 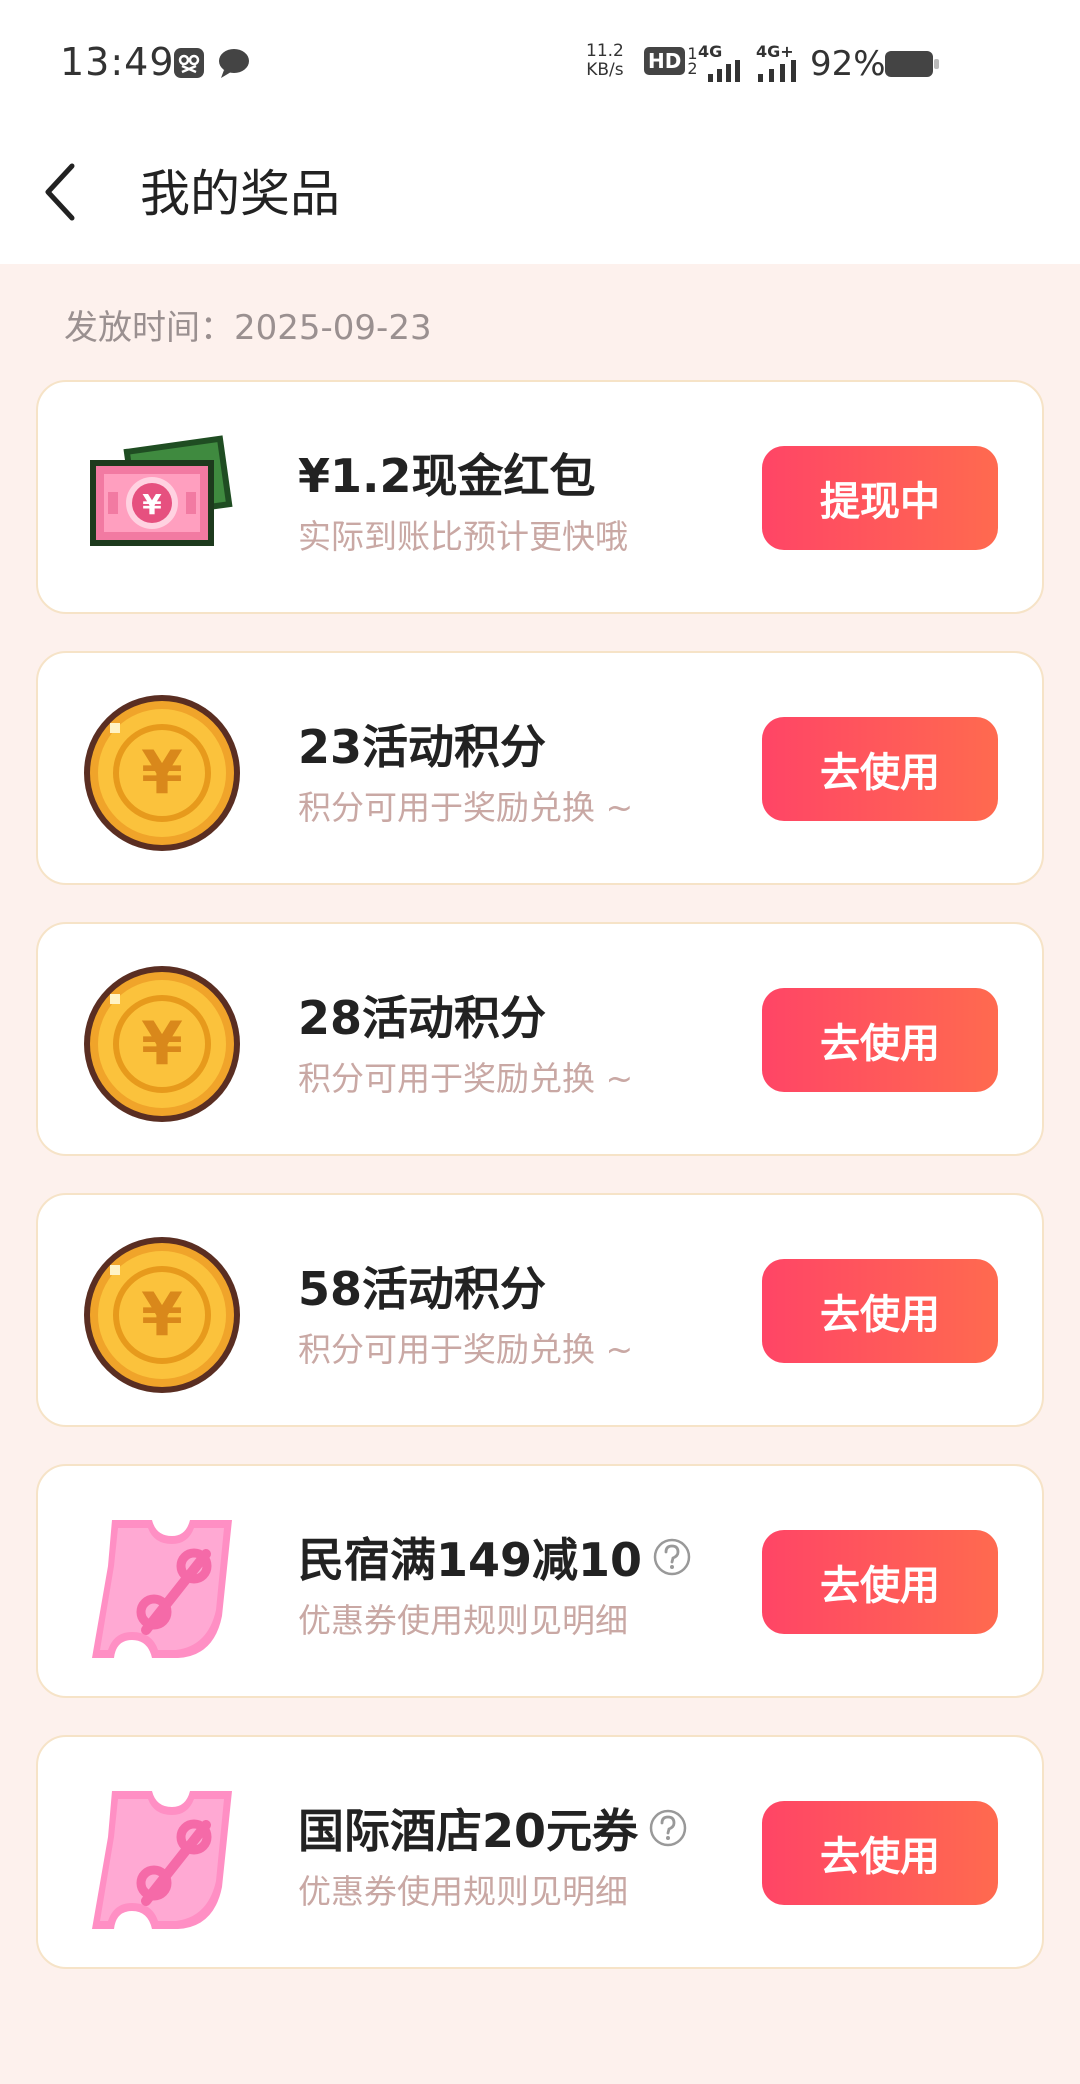 What do you see at coordinates (468, 1831) in the screenshot?
I see `prize-title-text: 国际酒店20元券` at bounding box center [468, 1831].